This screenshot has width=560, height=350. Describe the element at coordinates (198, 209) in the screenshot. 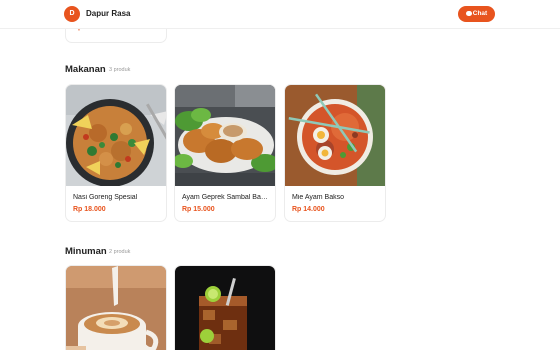

I see `product-price: Rp 15.000` at that location.